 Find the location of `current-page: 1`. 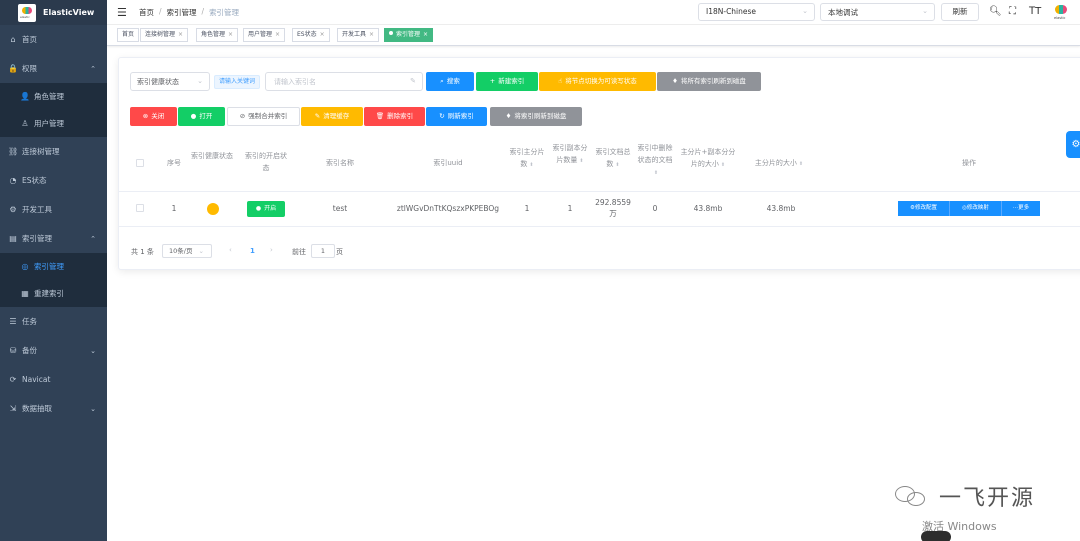

current-page: 1 is located at coordinates (252, 251).